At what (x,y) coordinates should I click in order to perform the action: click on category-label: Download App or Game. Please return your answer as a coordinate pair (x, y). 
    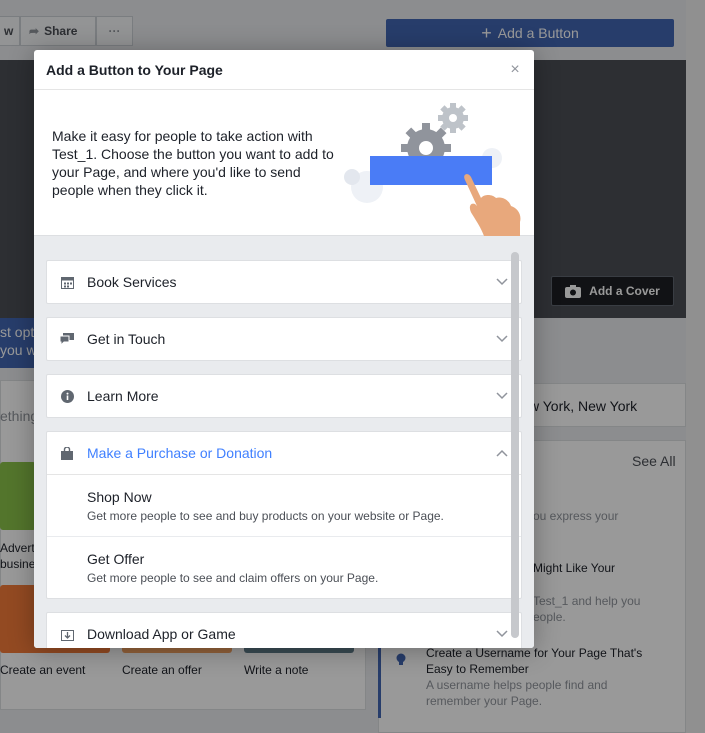
    Looking at the image, I should click on (161, 634).